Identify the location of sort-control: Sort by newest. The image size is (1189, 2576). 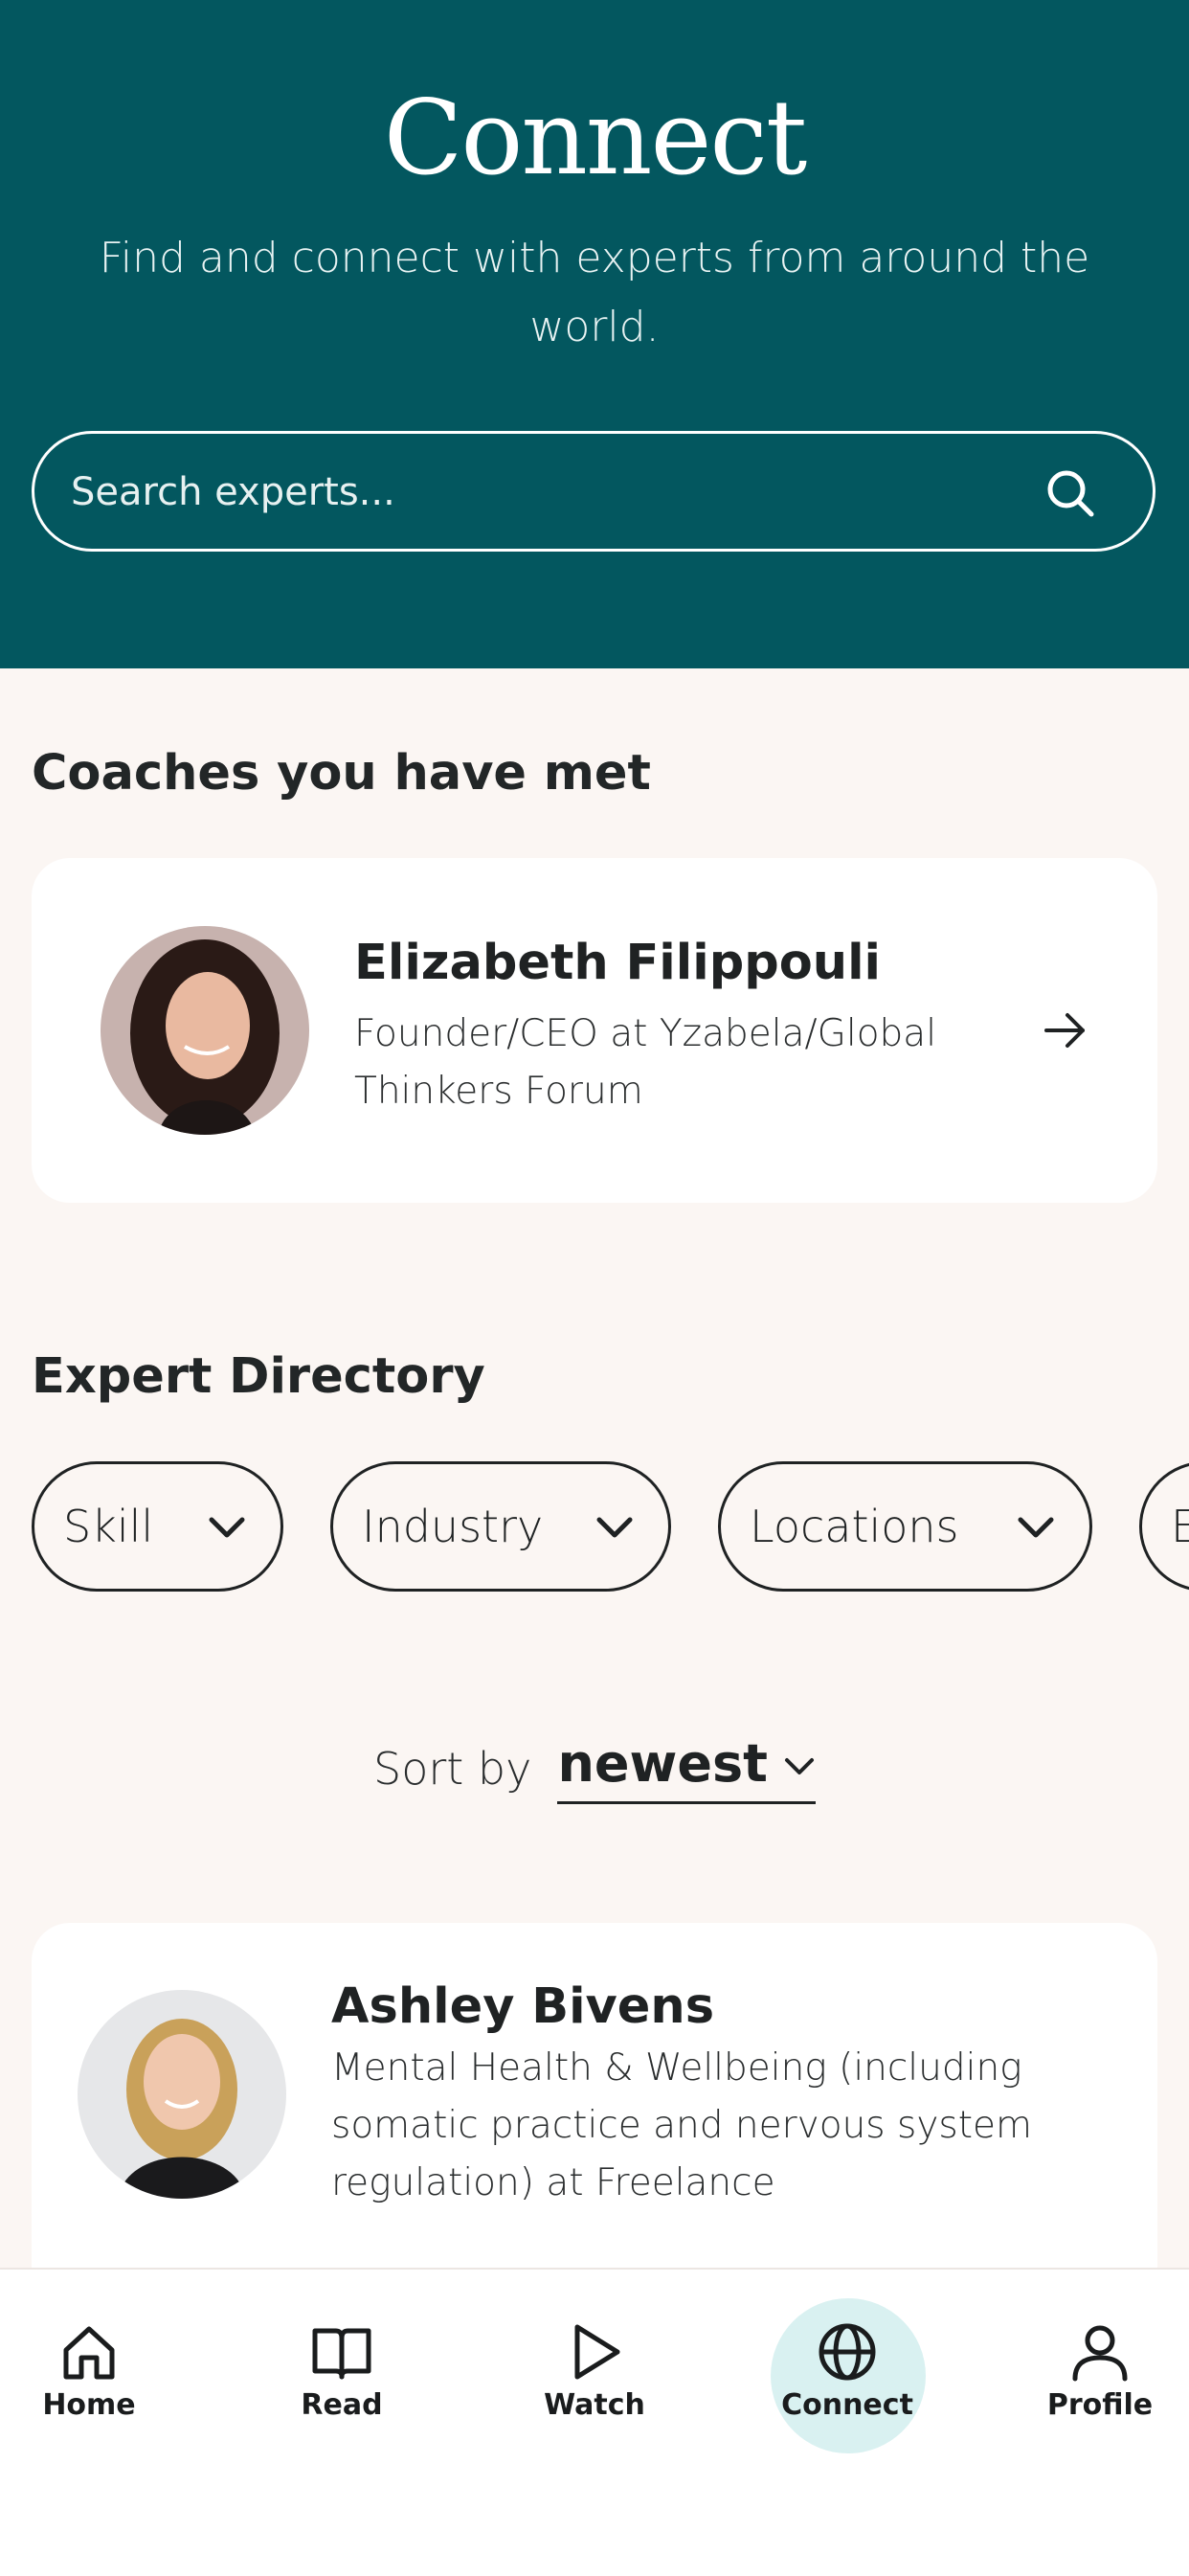
(594, 1768).